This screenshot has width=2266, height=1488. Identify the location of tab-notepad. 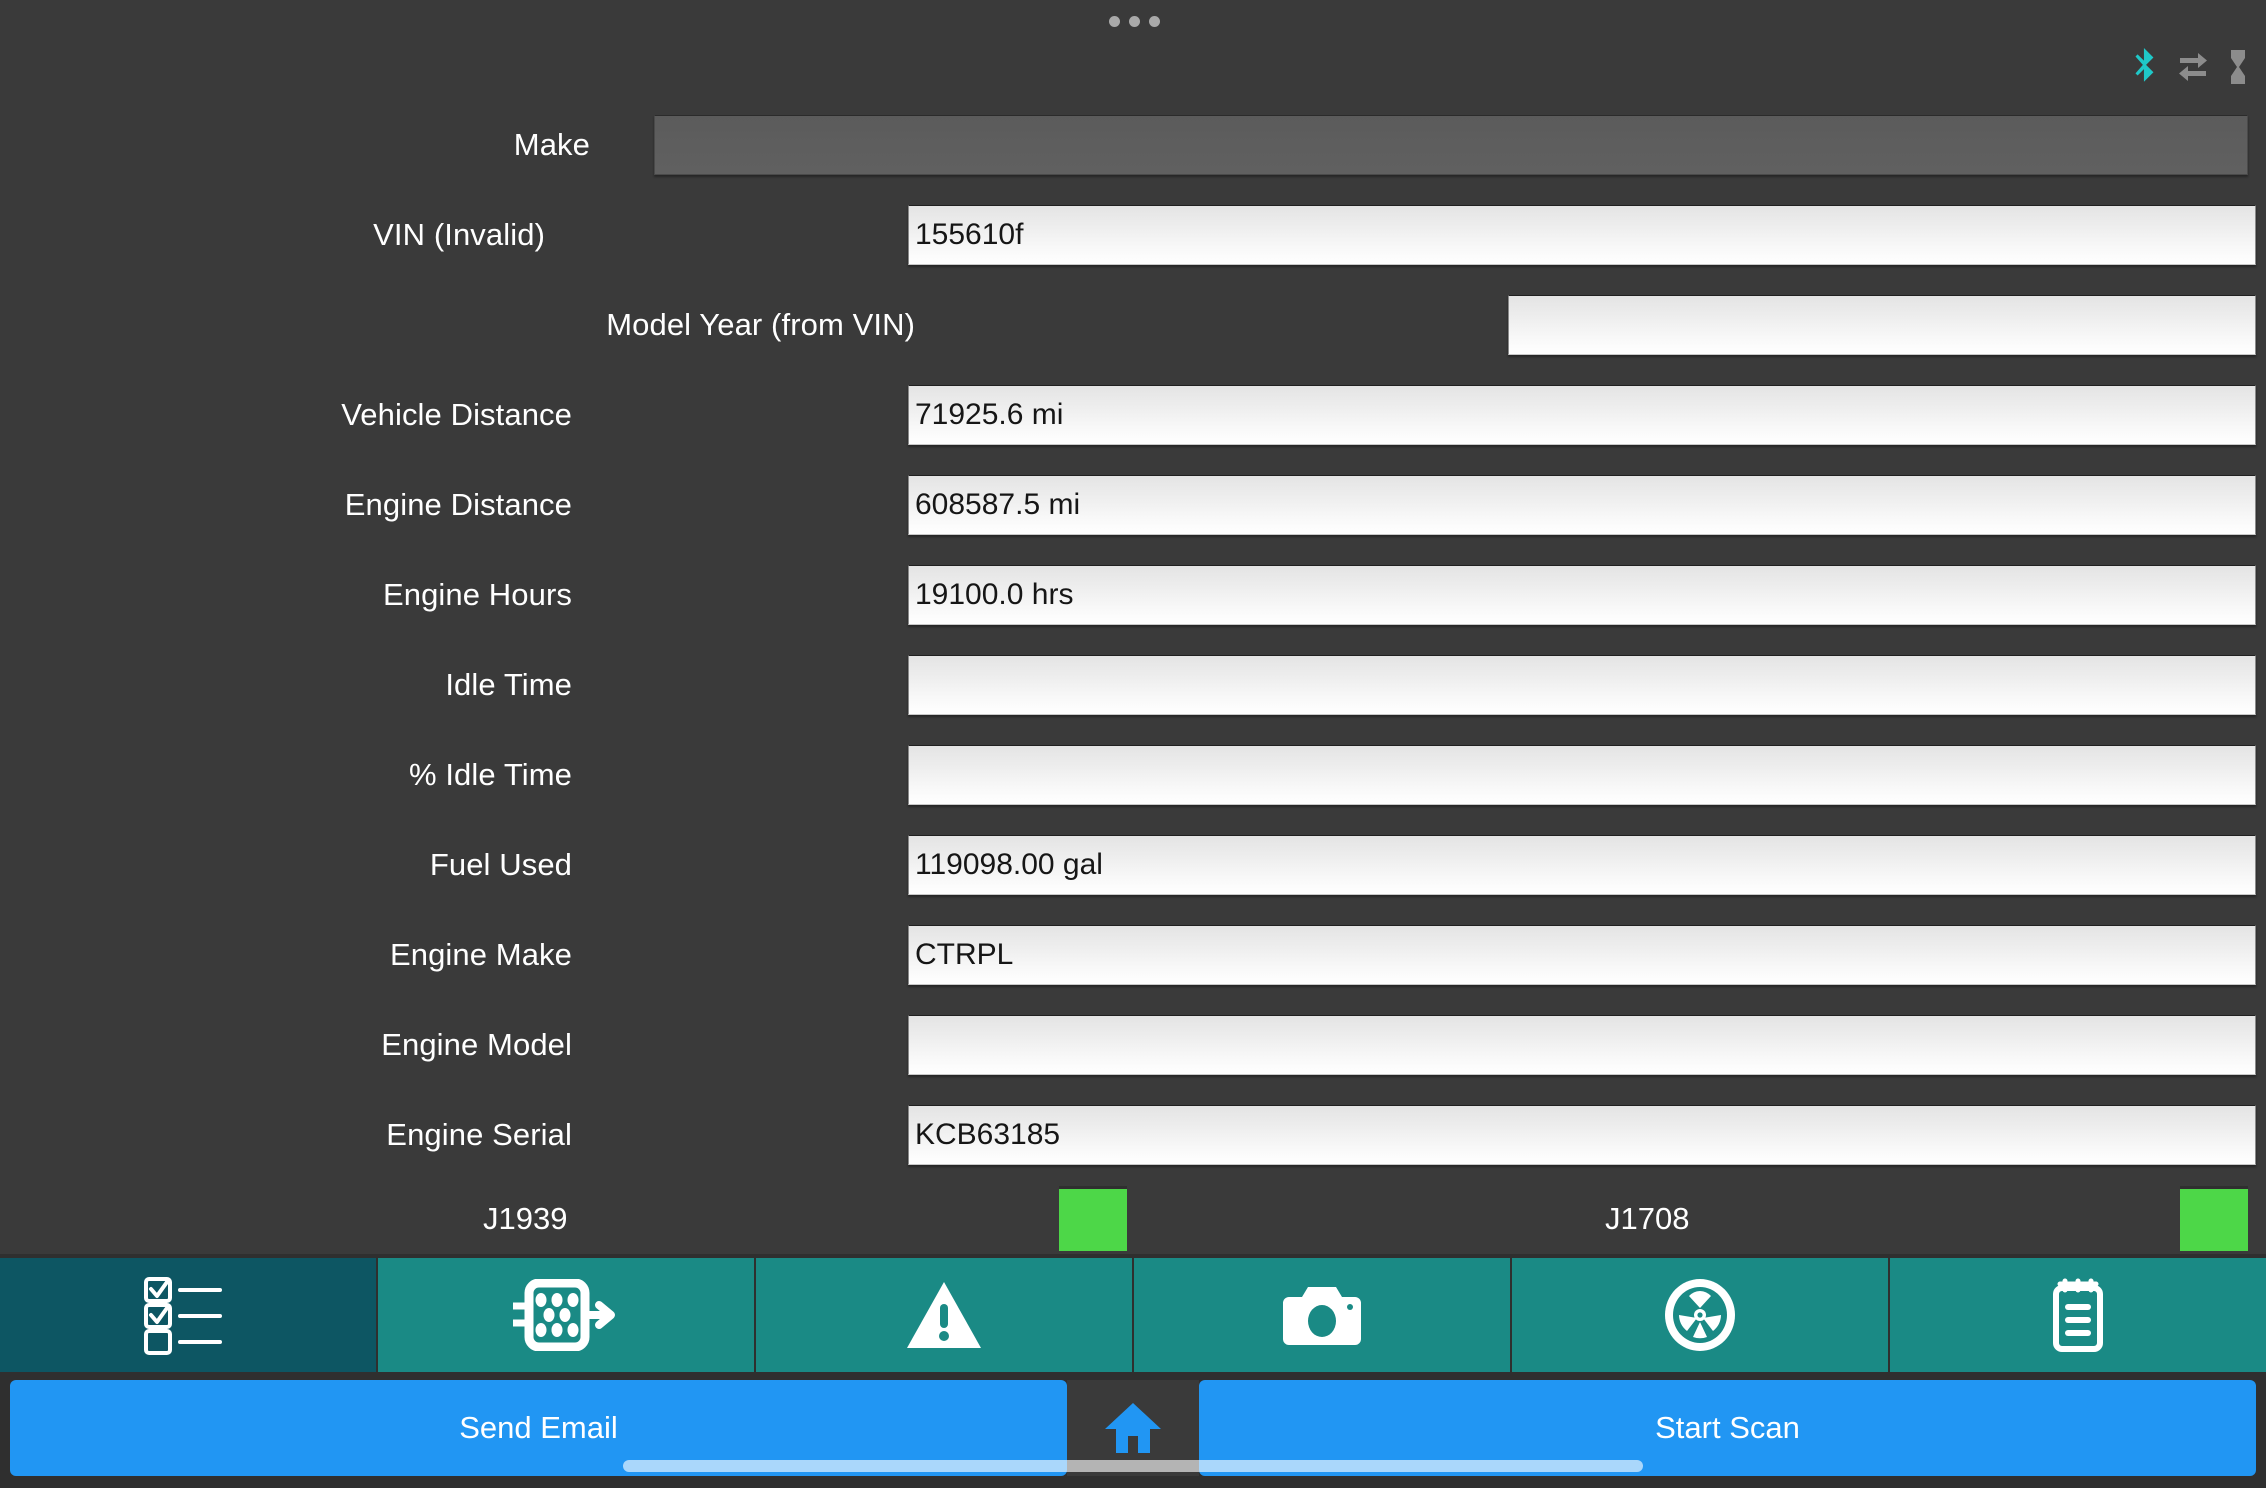
(2078, 1315).